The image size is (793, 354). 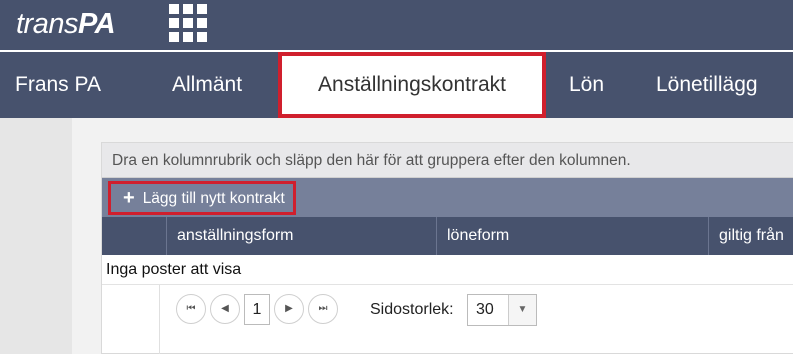 I want to click on add-contract-button: + Lägg till nytt kontrakt, so click(x=202, y=198).